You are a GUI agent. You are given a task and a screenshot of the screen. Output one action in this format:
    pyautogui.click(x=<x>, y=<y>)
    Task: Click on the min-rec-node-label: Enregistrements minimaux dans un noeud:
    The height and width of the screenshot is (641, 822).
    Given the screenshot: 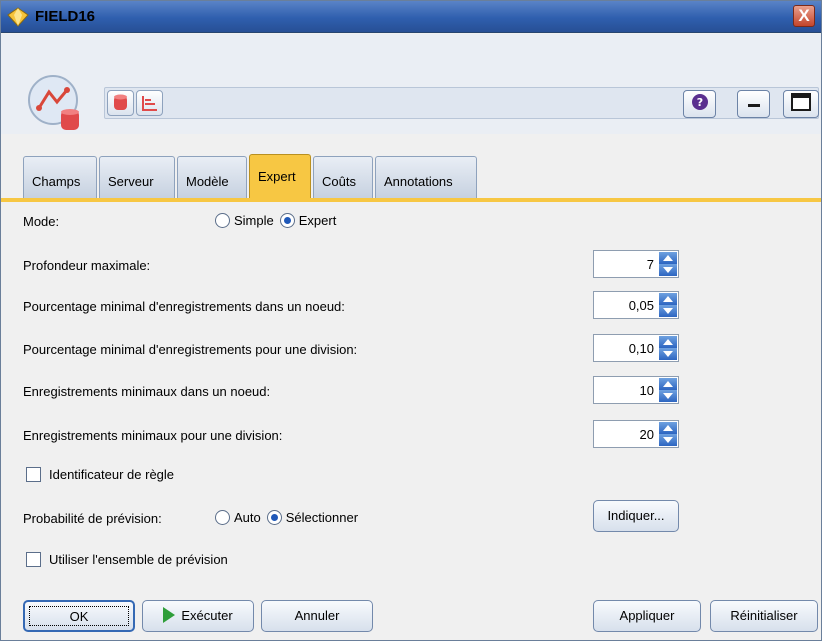 What is the action you would take?
    pyautogui.click(x=147, y=391)
    